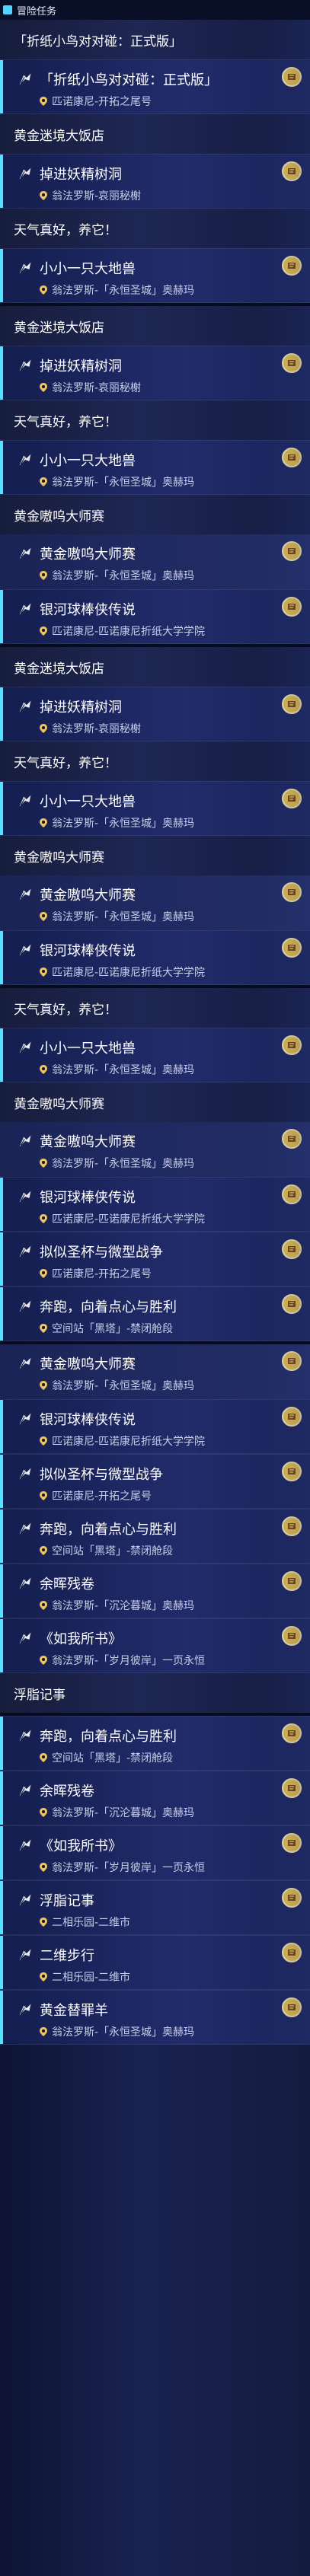  What do you see at coordinates (65, 230) in the screenshot?
I see `category-label: 天气真好，养它！` at bounding box center [65, 230].